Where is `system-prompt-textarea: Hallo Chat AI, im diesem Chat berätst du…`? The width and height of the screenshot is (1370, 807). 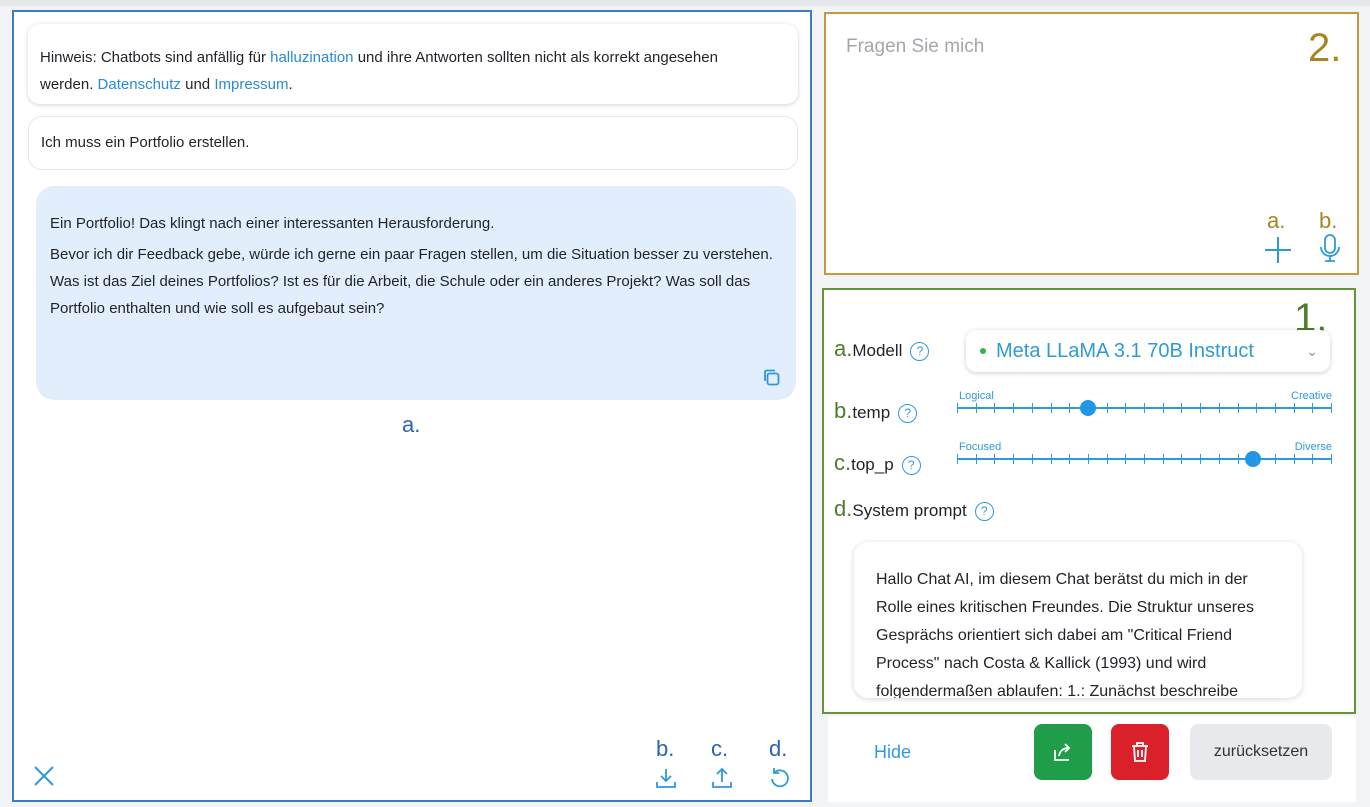 system-prompt-textarea: Hallo Chat AI, im diesem Chat berätst du… is located at coordinates (1078, 620).